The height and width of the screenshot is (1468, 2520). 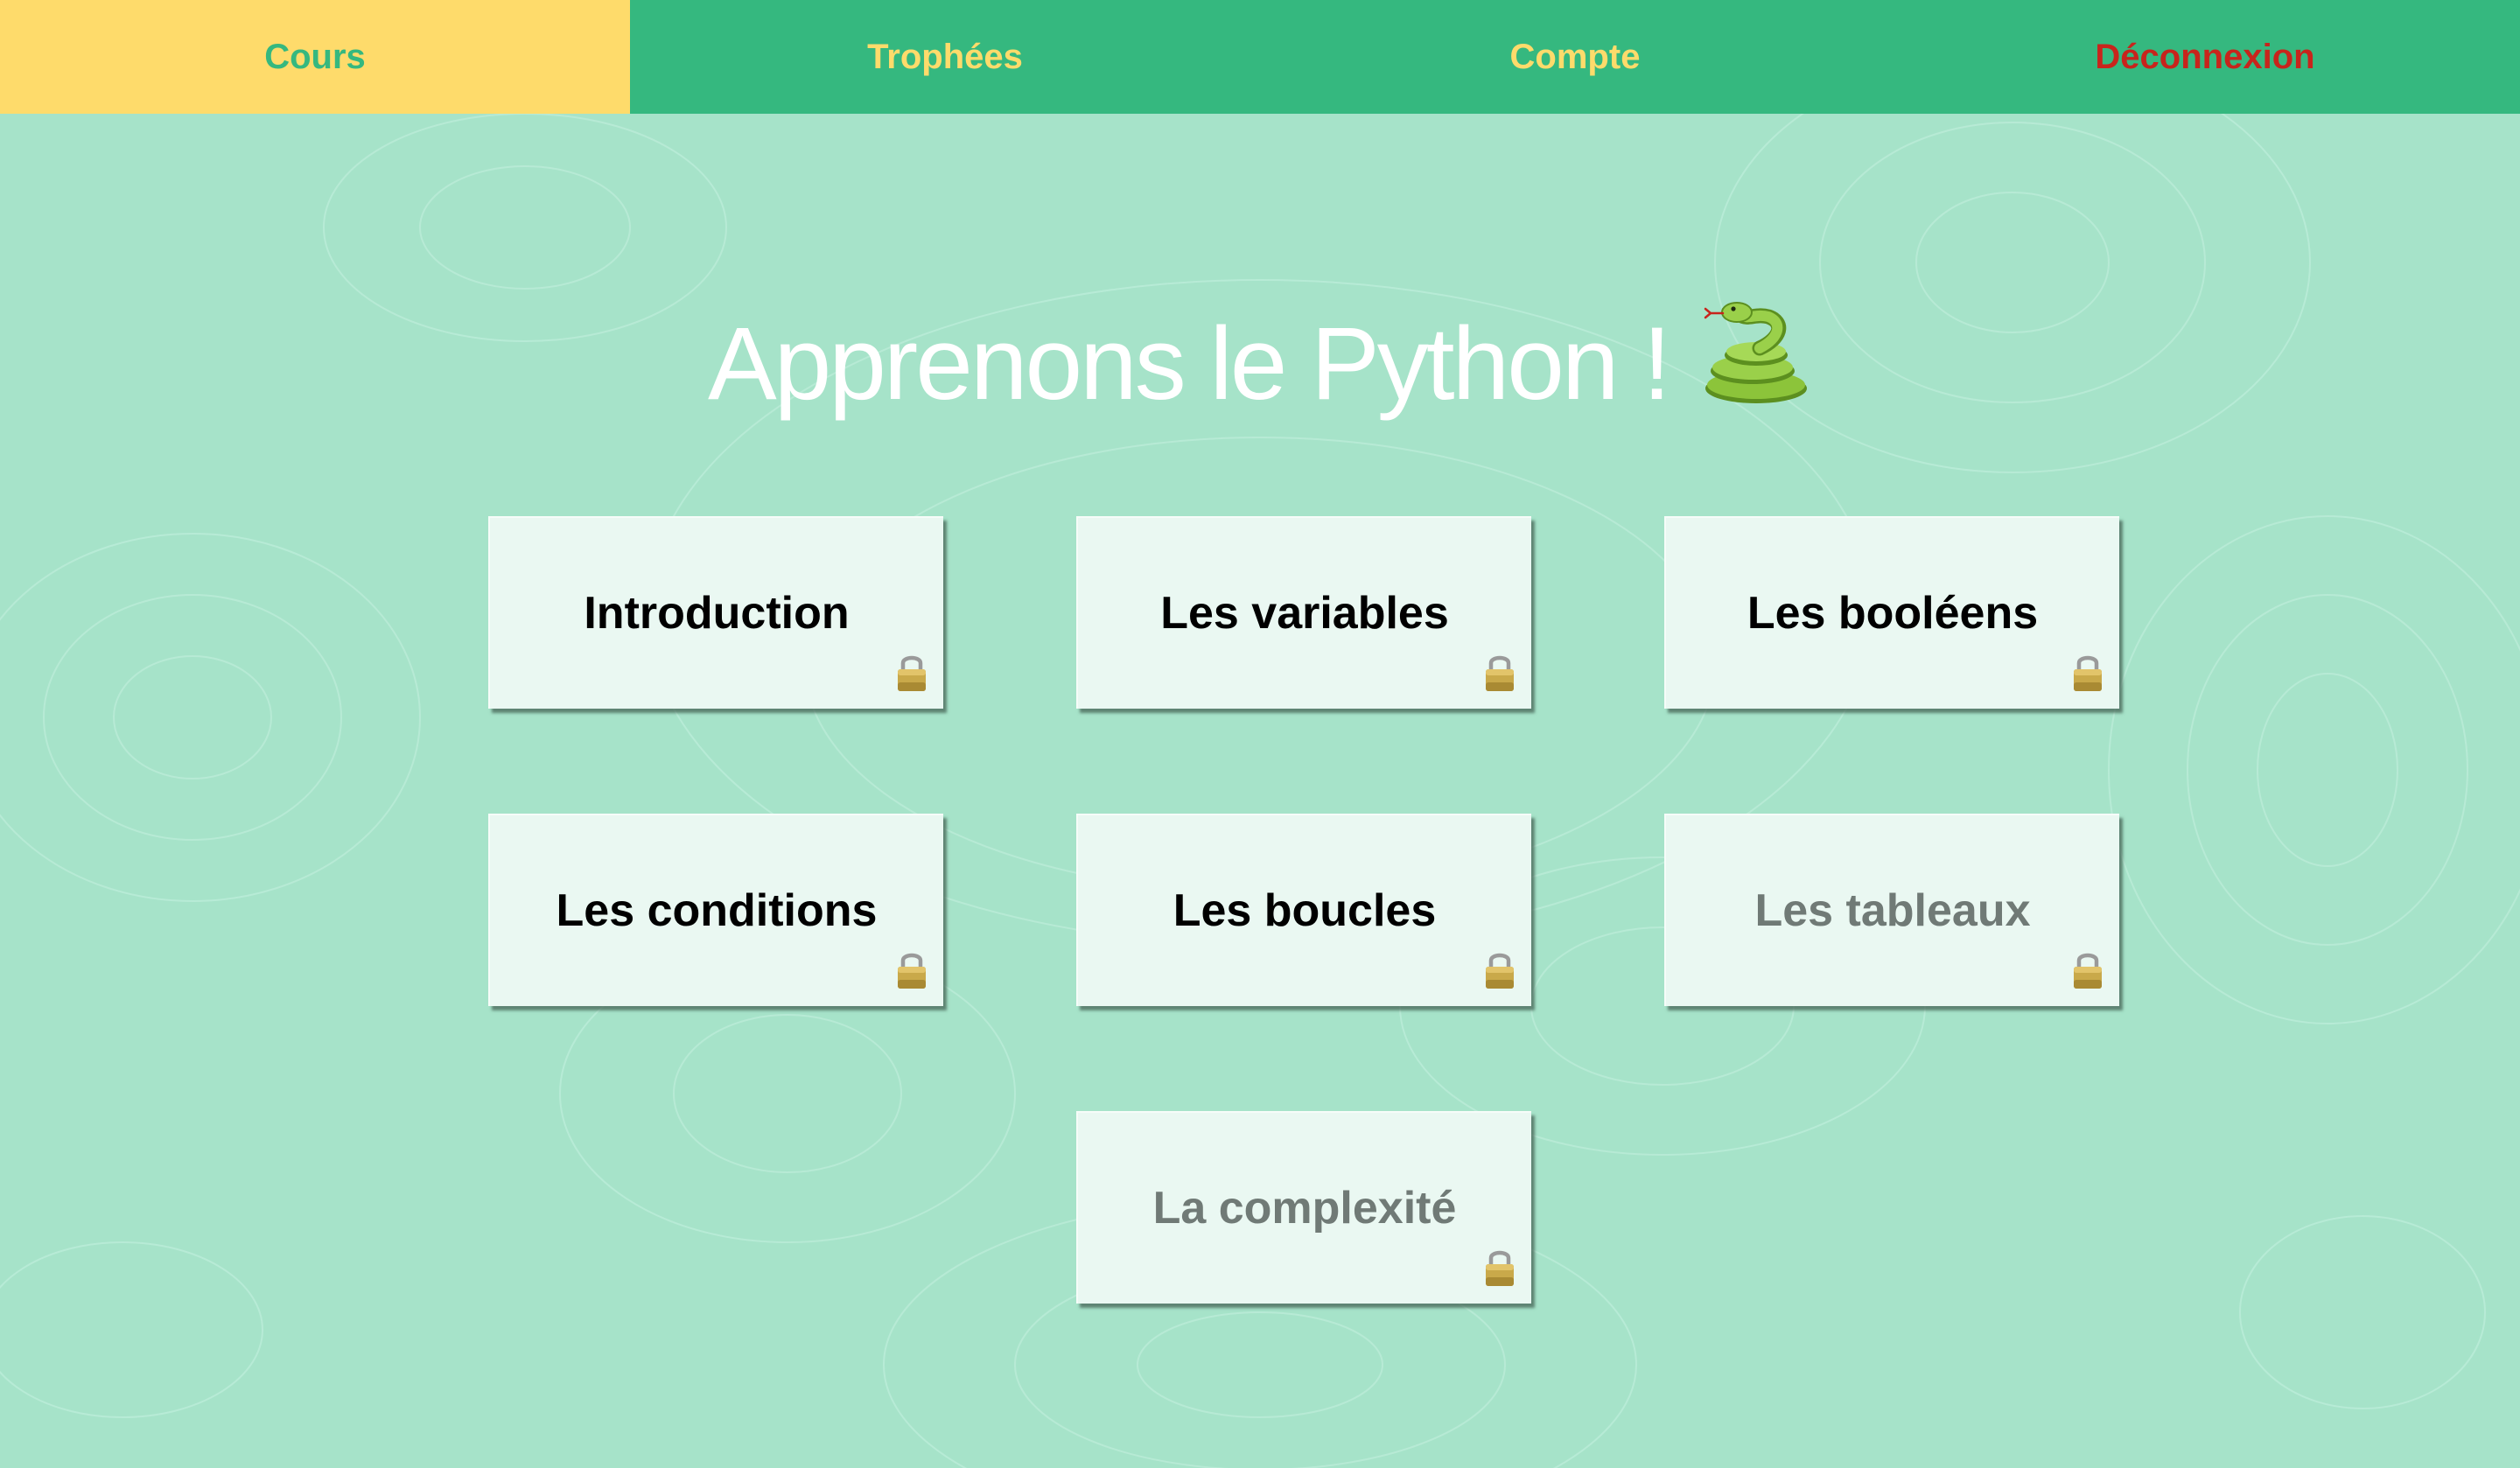 I want to click on course-card-label: Les variables, so click(x=1304, y=613).